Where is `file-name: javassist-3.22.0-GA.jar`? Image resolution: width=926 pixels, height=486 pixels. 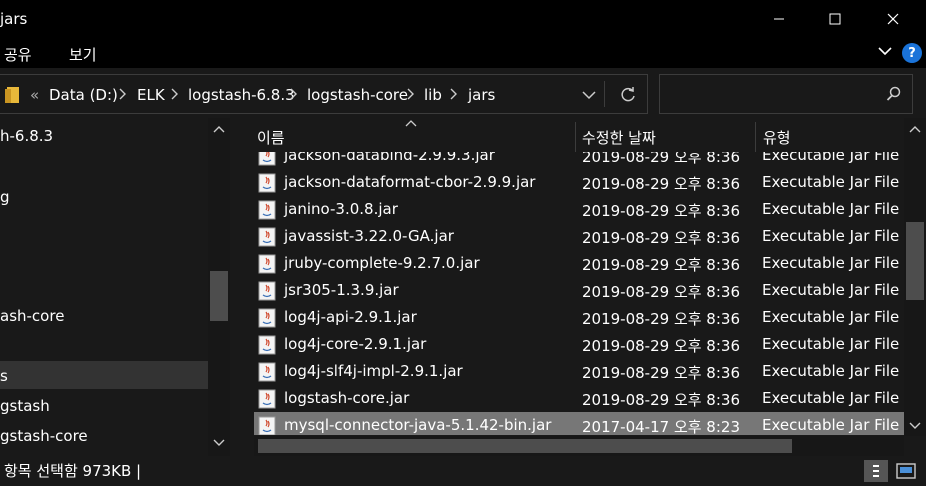 file-name: javassist-3.22.0-GA.jar is located at coordinates (369, 236).